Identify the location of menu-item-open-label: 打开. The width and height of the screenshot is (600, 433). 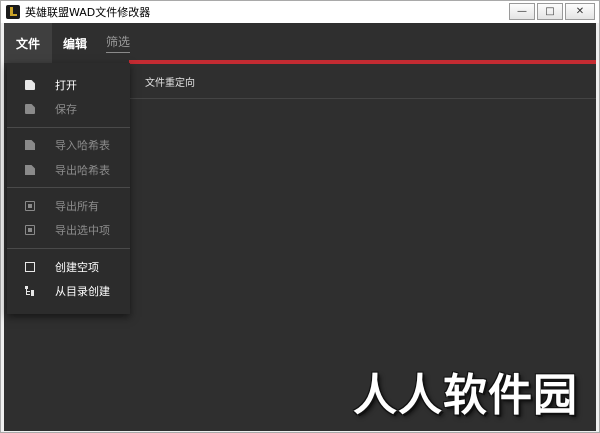
(66, 85).